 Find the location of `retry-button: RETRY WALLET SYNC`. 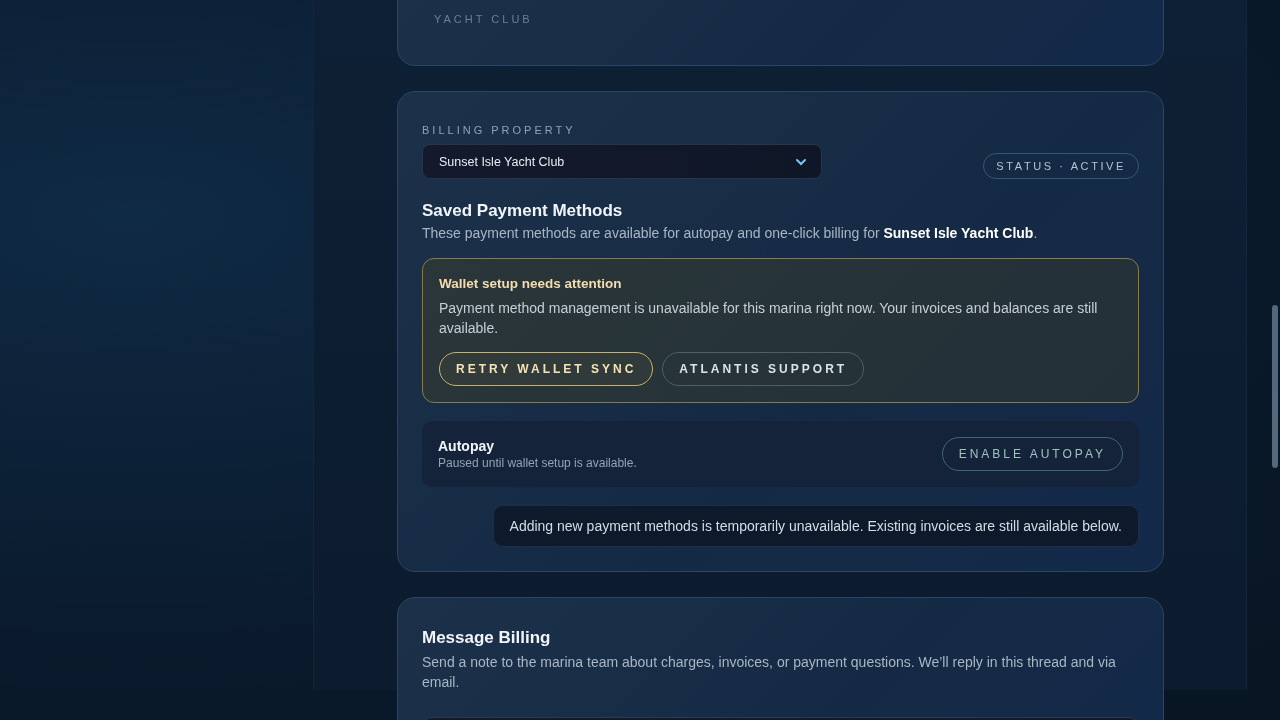

retry-button: RETRY WALLET SYNC is located at coordinates (546, 369).